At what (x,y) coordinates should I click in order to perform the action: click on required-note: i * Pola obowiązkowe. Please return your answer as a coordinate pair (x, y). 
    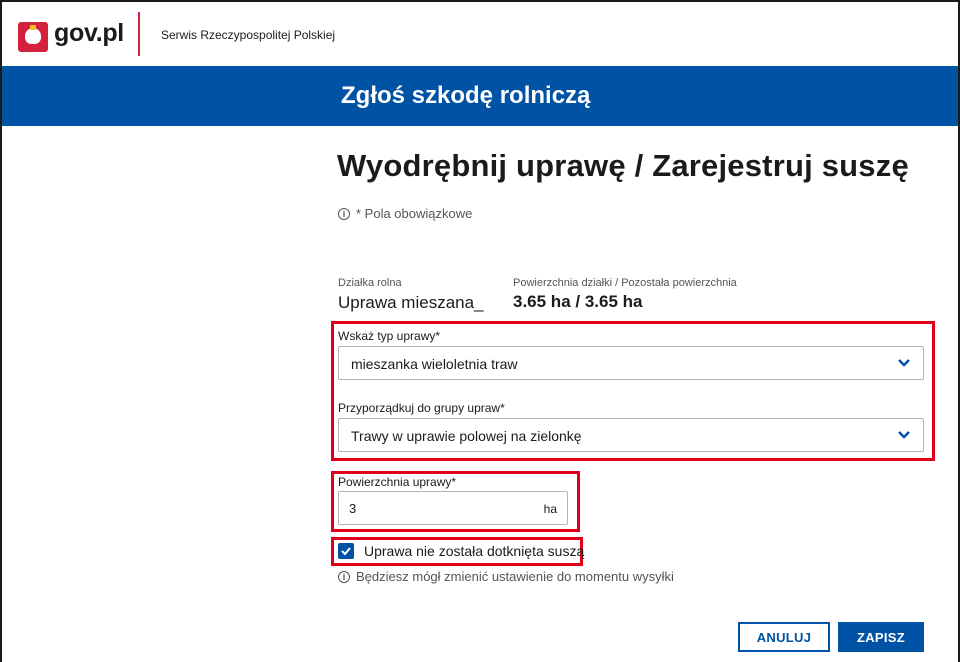
    Looking at the image, I should click on (405, 213).